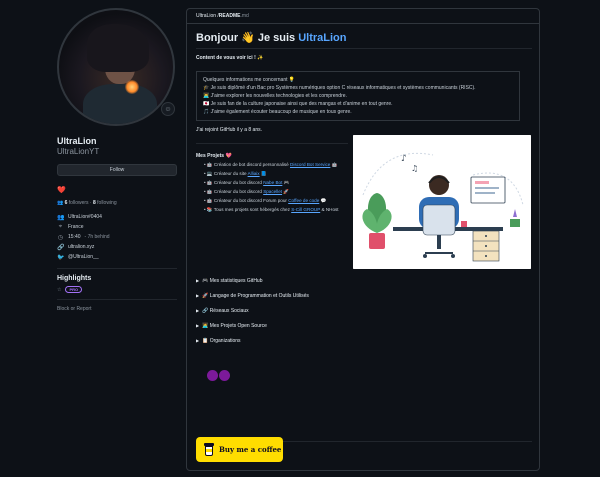  I want to click on followers-link: 6 followers, so click(77, 203).